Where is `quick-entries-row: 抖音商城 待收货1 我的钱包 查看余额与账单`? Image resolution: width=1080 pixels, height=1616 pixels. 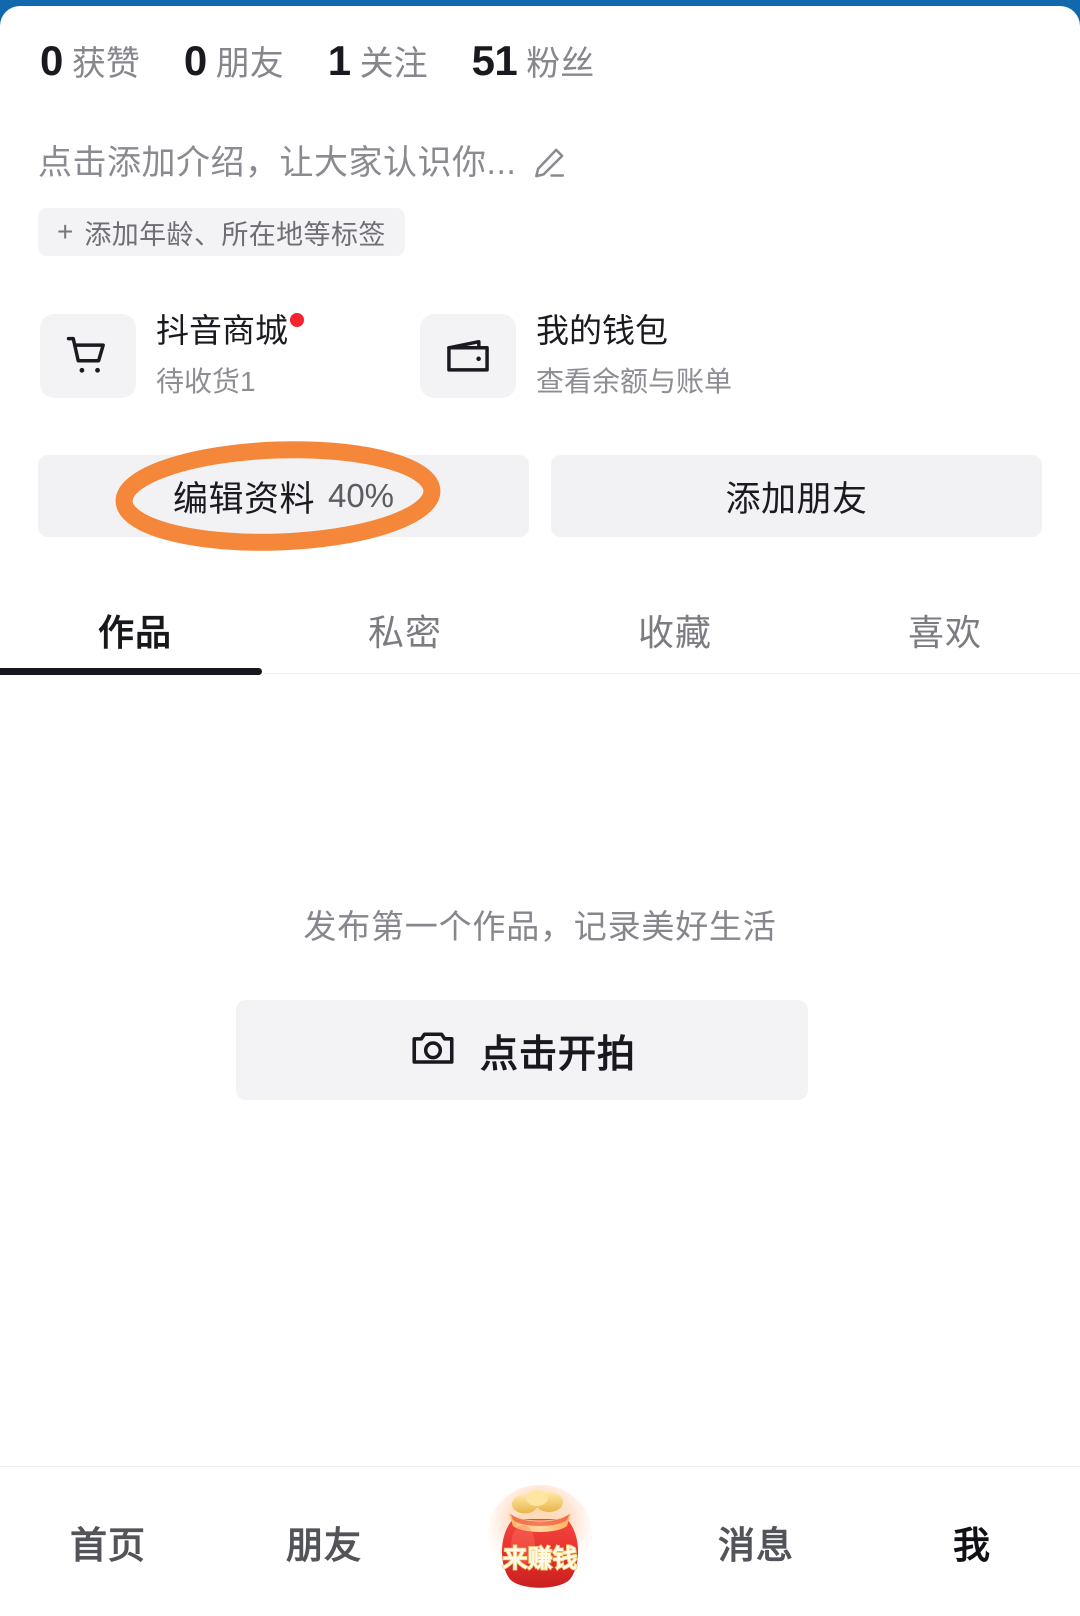 quick-entries-row: 抖音商城 待收货1 我的钱包 查看余额与账单 is located at coordinates (540, 355).